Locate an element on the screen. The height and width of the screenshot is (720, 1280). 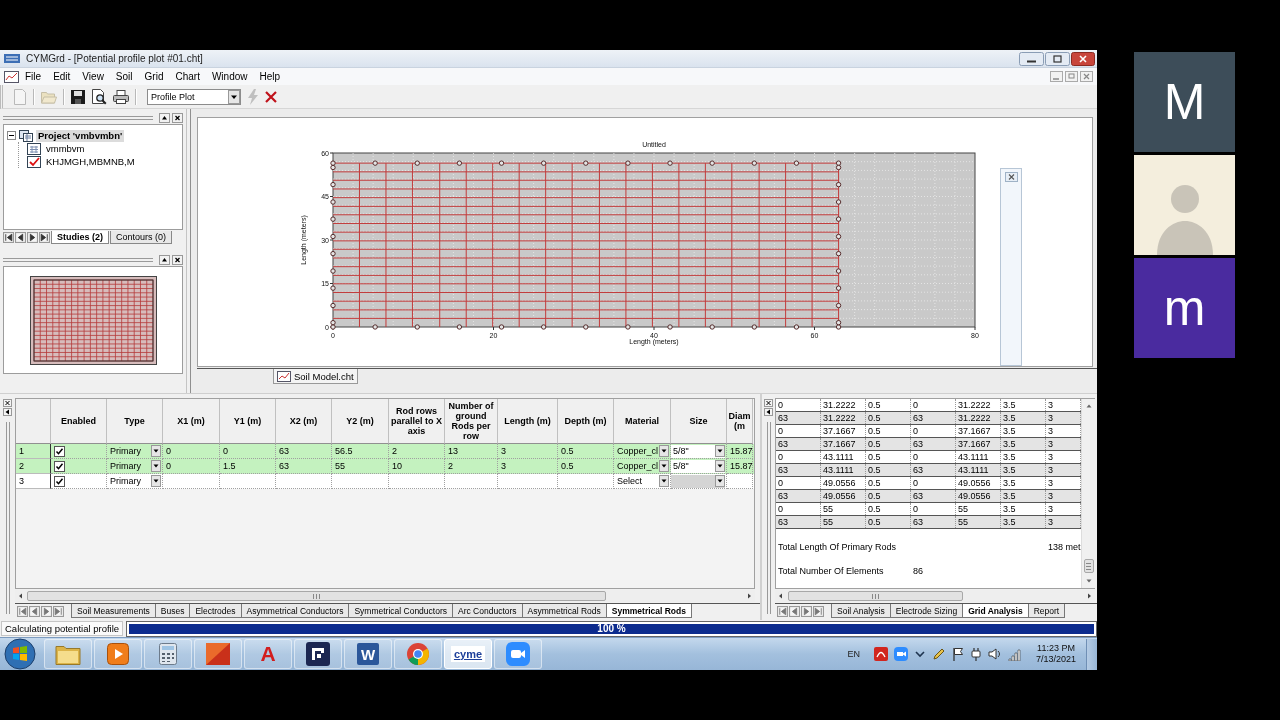
column-header: Number of ground Rods per row is located at coordinates (471, 421).